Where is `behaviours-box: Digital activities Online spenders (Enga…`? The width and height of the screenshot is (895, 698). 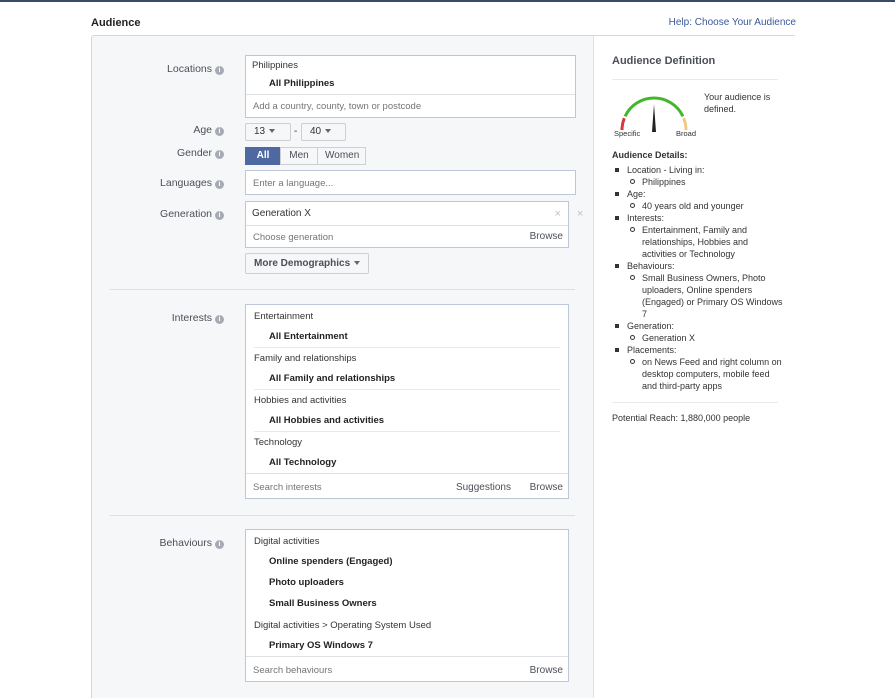 behaviours-box: Digital activities Online spenders (Enga… is located at coordinates (407, 605).